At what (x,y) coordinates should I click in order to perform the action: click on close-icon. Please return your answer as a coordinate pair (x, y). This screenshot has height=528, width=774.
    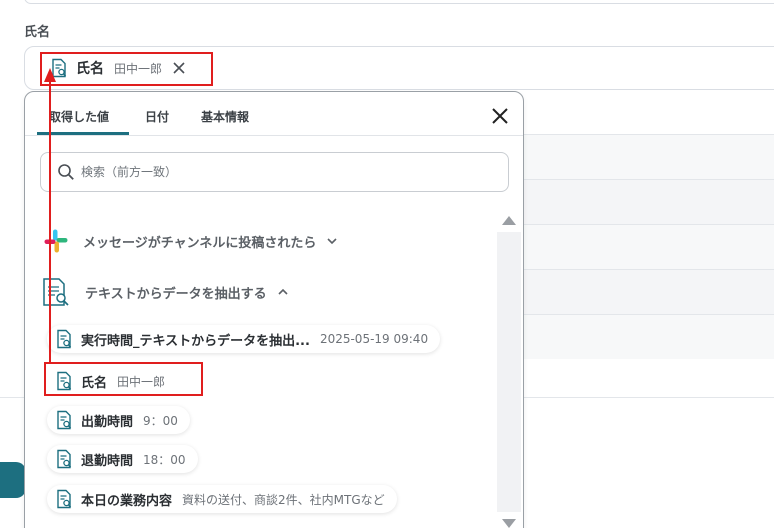
    Looking at the image, I should click on (500, 116).